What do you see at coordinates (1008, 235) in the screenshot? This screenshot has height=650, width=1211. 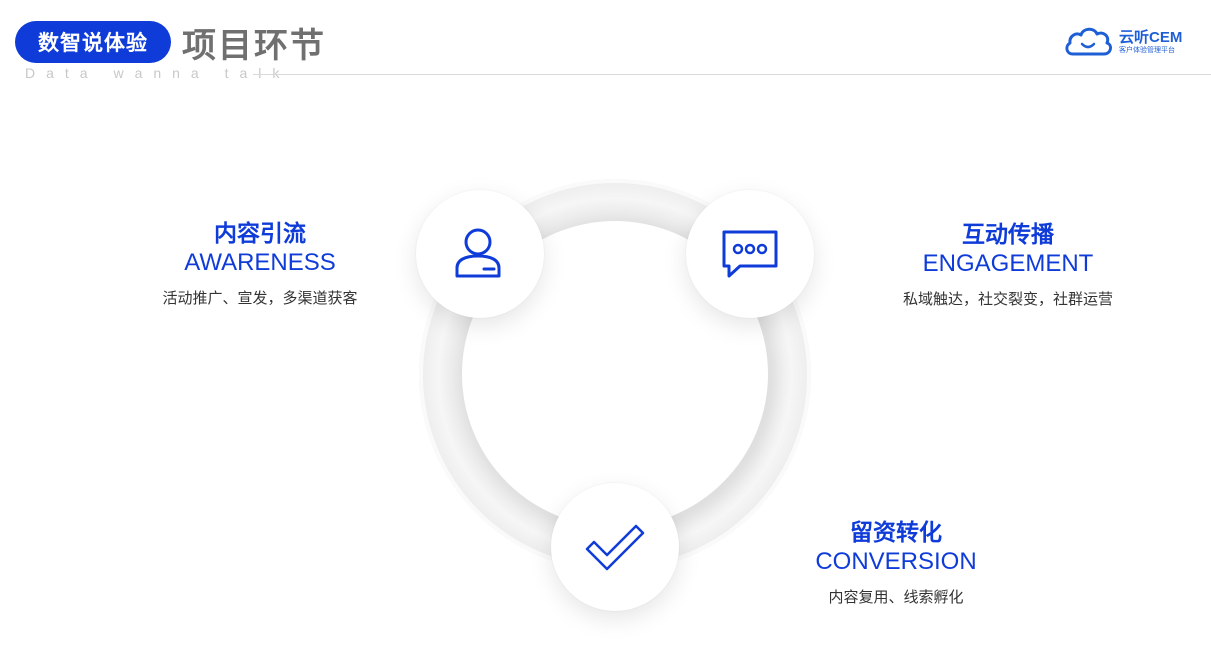 I see `stage-title: 互动传播` at bounding box center [1008, 235].